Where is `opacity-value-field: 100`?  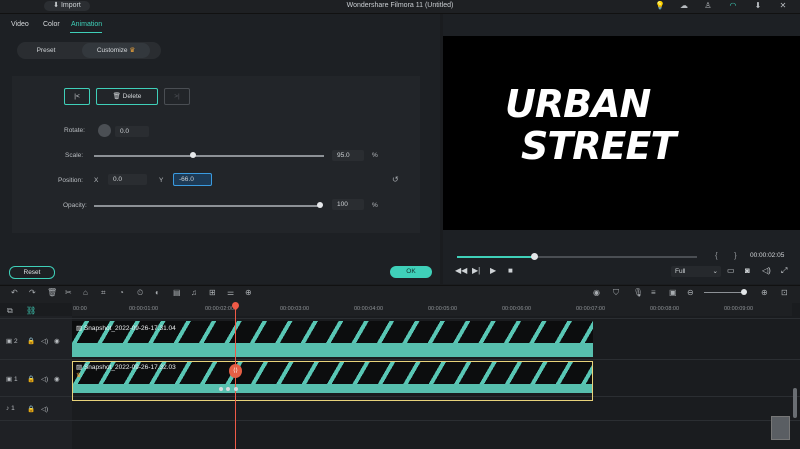
opacity-value-field: 100 is located at coordinates (348, 204).